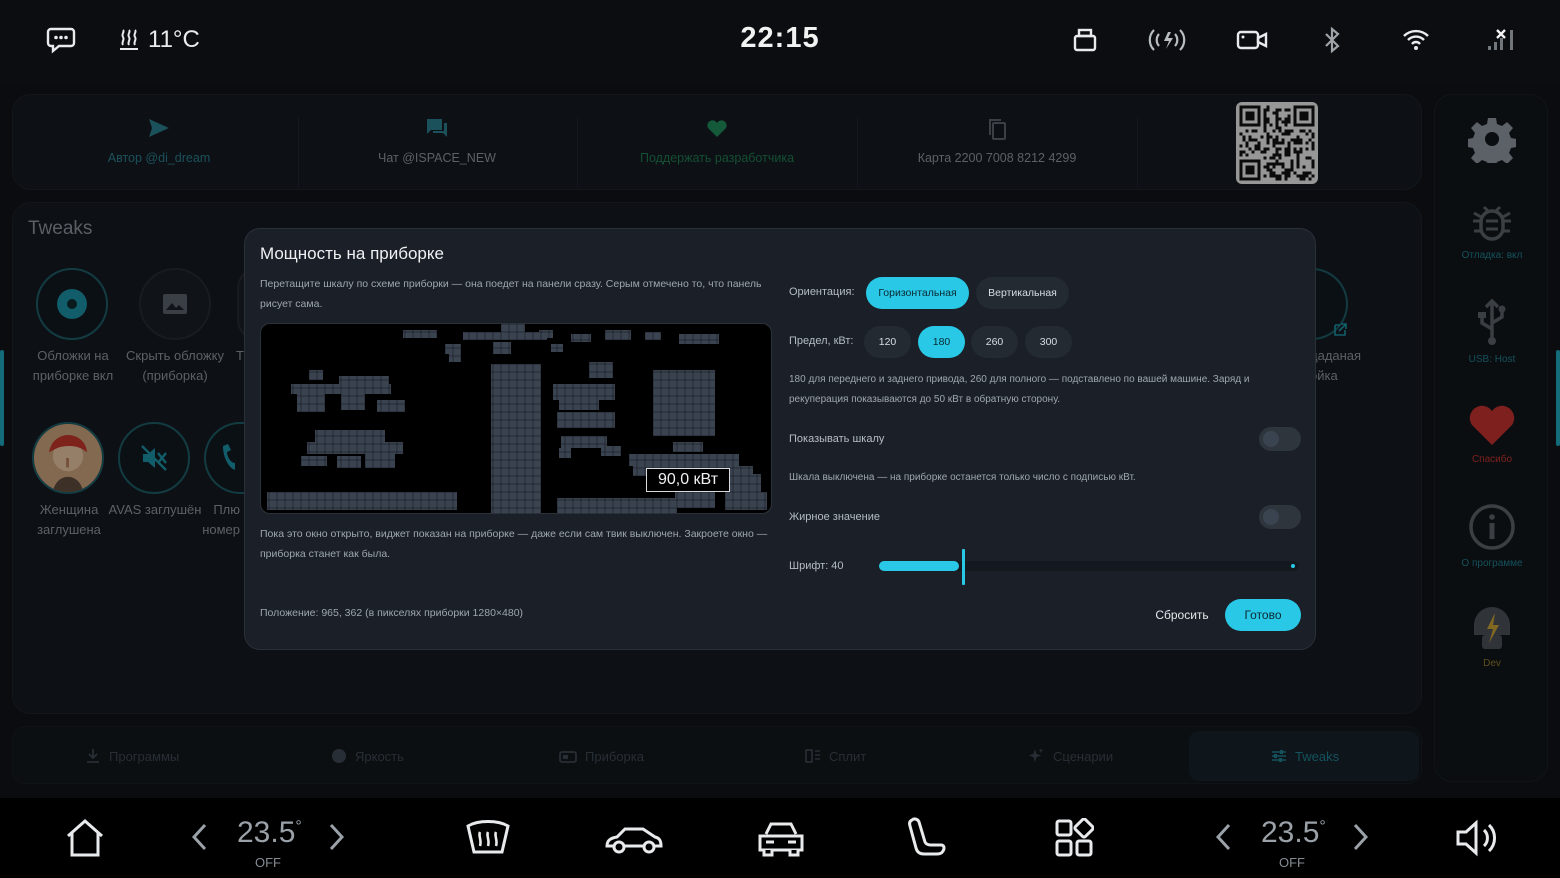 This screenshot has width=1560, height=878. What do you see at coordinates (941, 342) in the screenshot?
I see `limit-chip-180: 180` at bounding box center [941, 342].